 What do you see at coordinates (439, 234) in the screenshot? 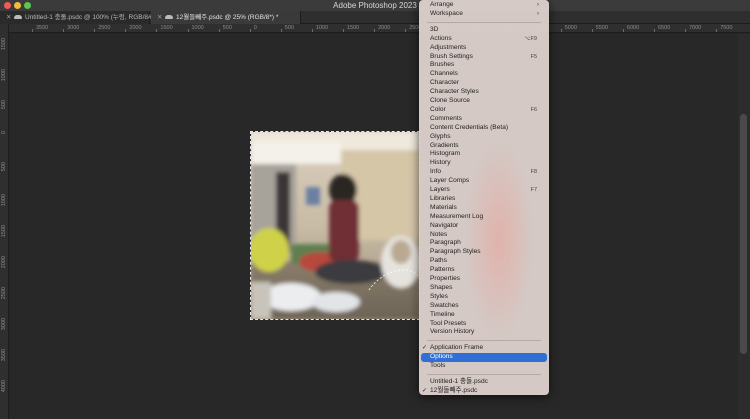
I see `menu-item-label: Notes` at bounding box center [439, 234].